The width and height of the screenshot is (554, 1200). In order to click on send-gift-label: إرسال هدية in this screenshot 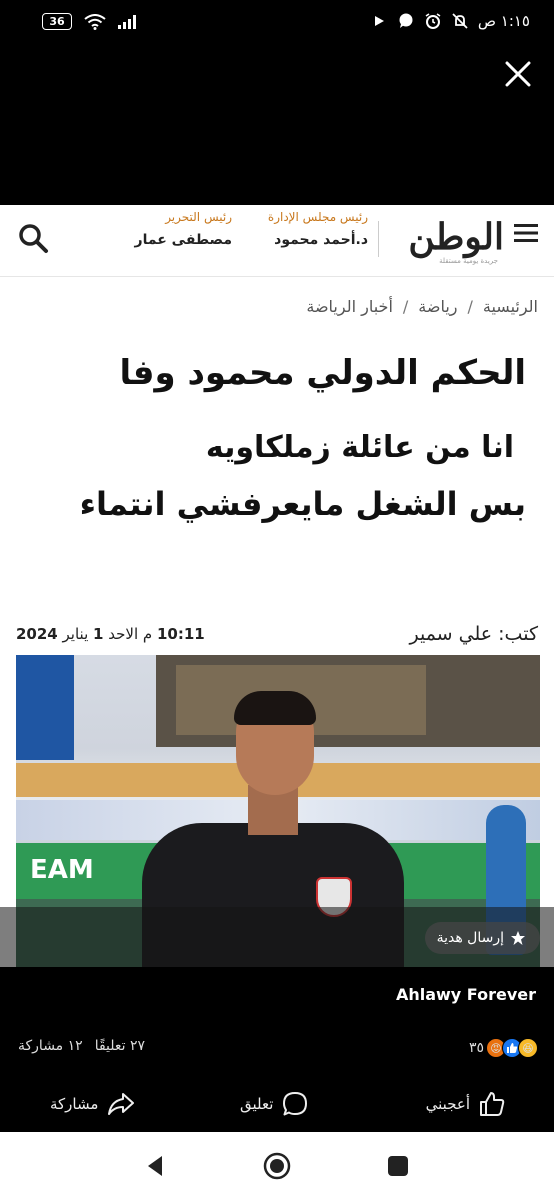, I will do `click(470, 938)`.